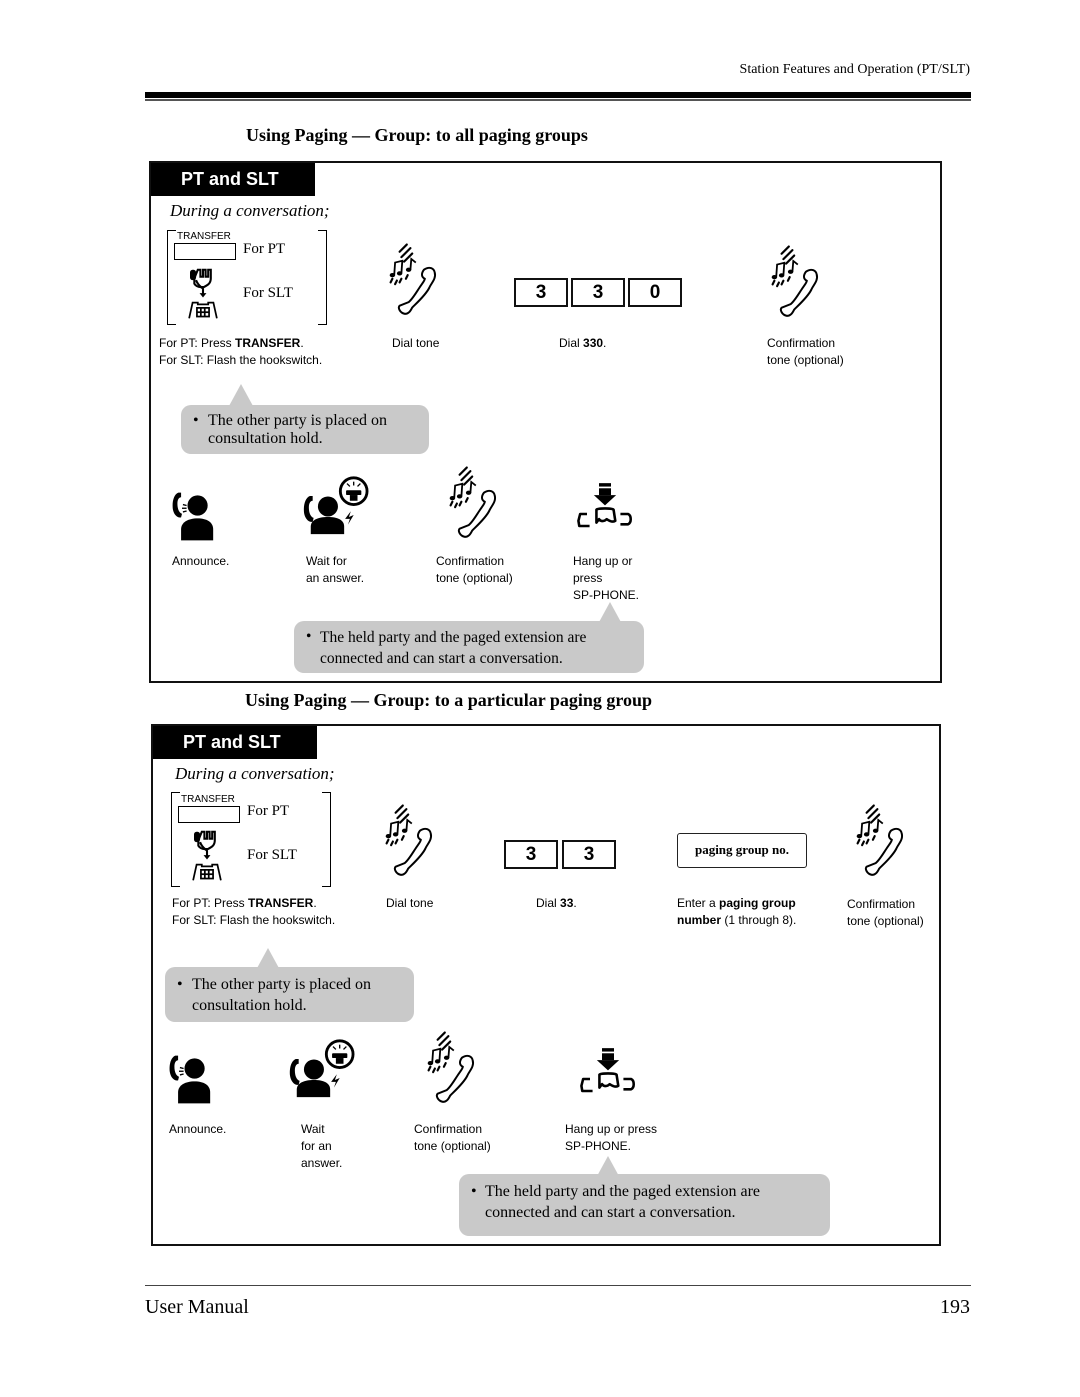 Image resolution: width=1080 pixels, height=1397 pixels. Describe the element at coordinates (588, 578) in the screenshot. I see `caption-line: press` at that location.